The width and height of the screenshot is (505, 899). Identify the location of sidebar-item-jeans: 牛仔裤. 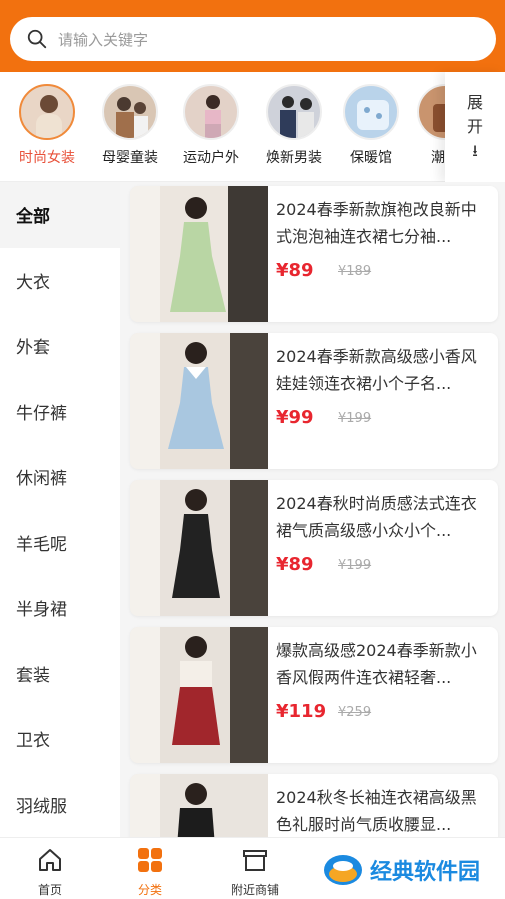
(60, 412).